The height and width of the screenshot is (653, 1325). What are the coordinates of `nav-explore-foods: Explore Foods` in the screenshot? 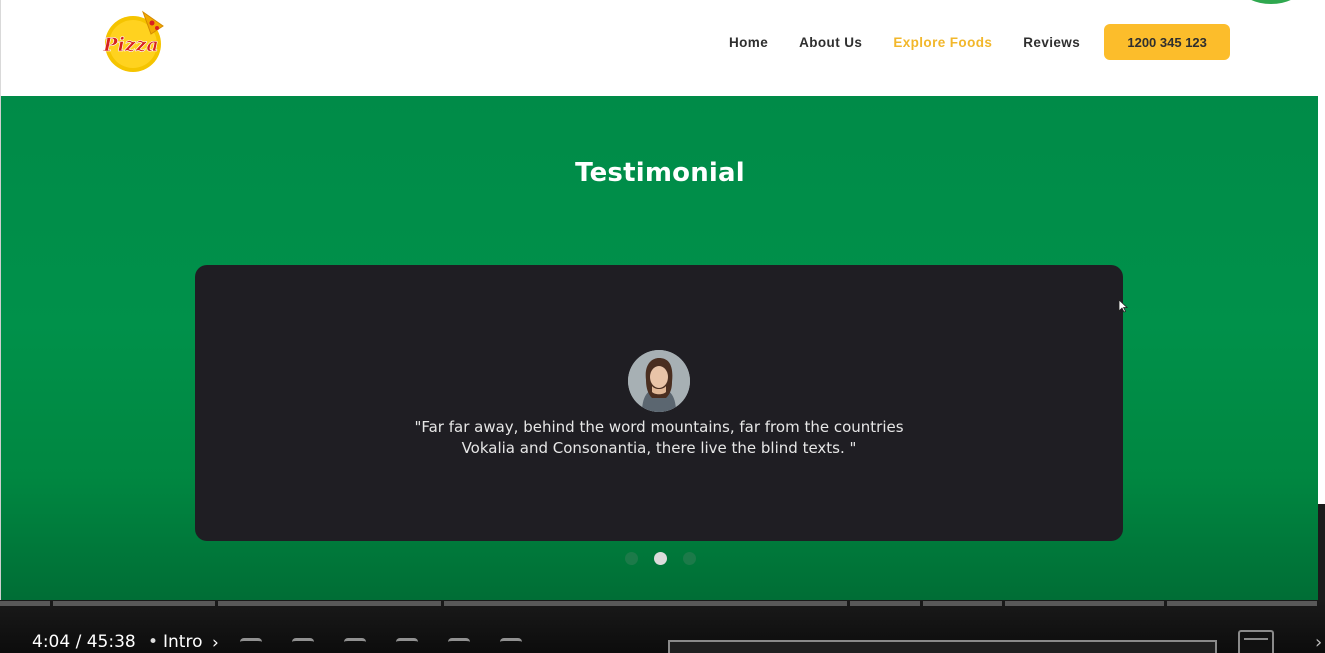 It's located at (942, 42).